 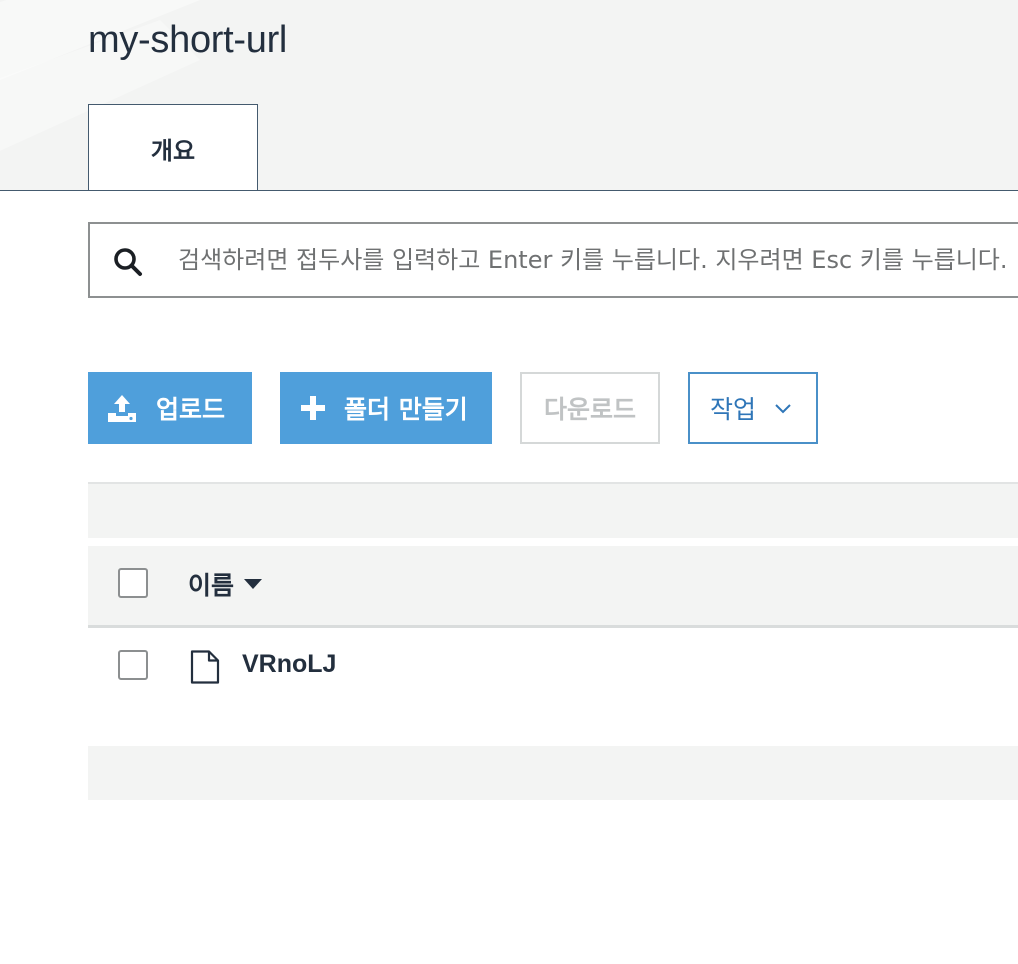 What do you see at coordinates (553, 587) in the screenshot?
I see `table-header: 이름` at bounding box center [553, 587].